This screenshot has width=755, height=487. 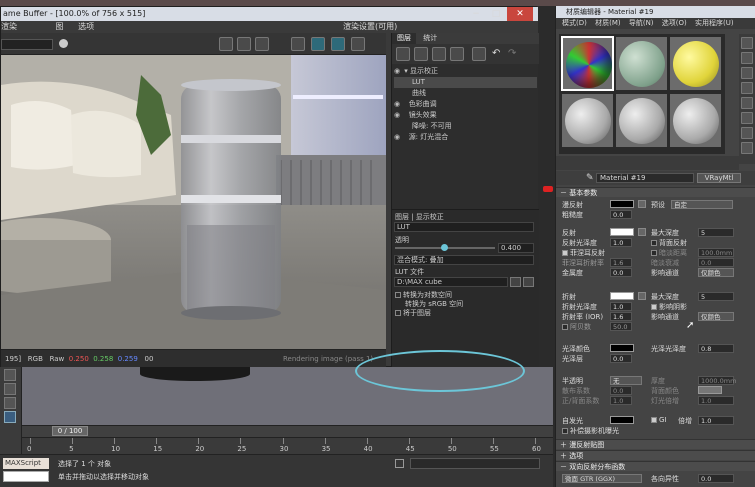 I want to click on backside-reflect-checkbox: 背面反射, so click(x=669, y=243).